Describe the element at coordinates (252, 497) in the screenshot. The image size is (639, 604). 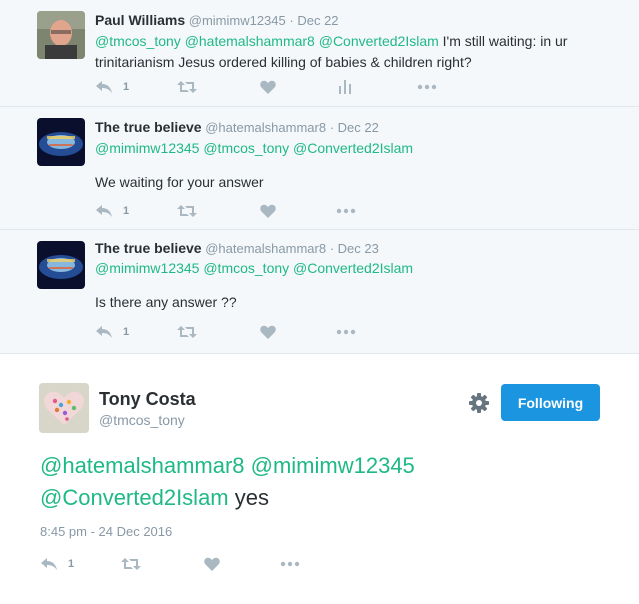
I see `tweet-body: yes` at that location.